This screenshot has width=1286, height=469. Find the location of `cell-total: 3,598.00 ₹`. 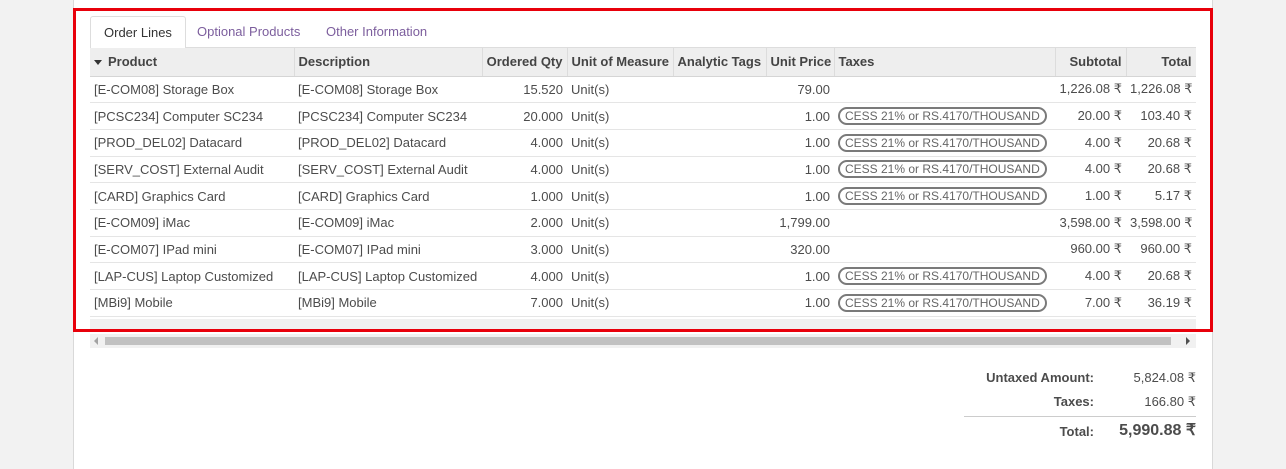

cell-total: 3,598.00 ₹ is located at coordinates (1161, 223).